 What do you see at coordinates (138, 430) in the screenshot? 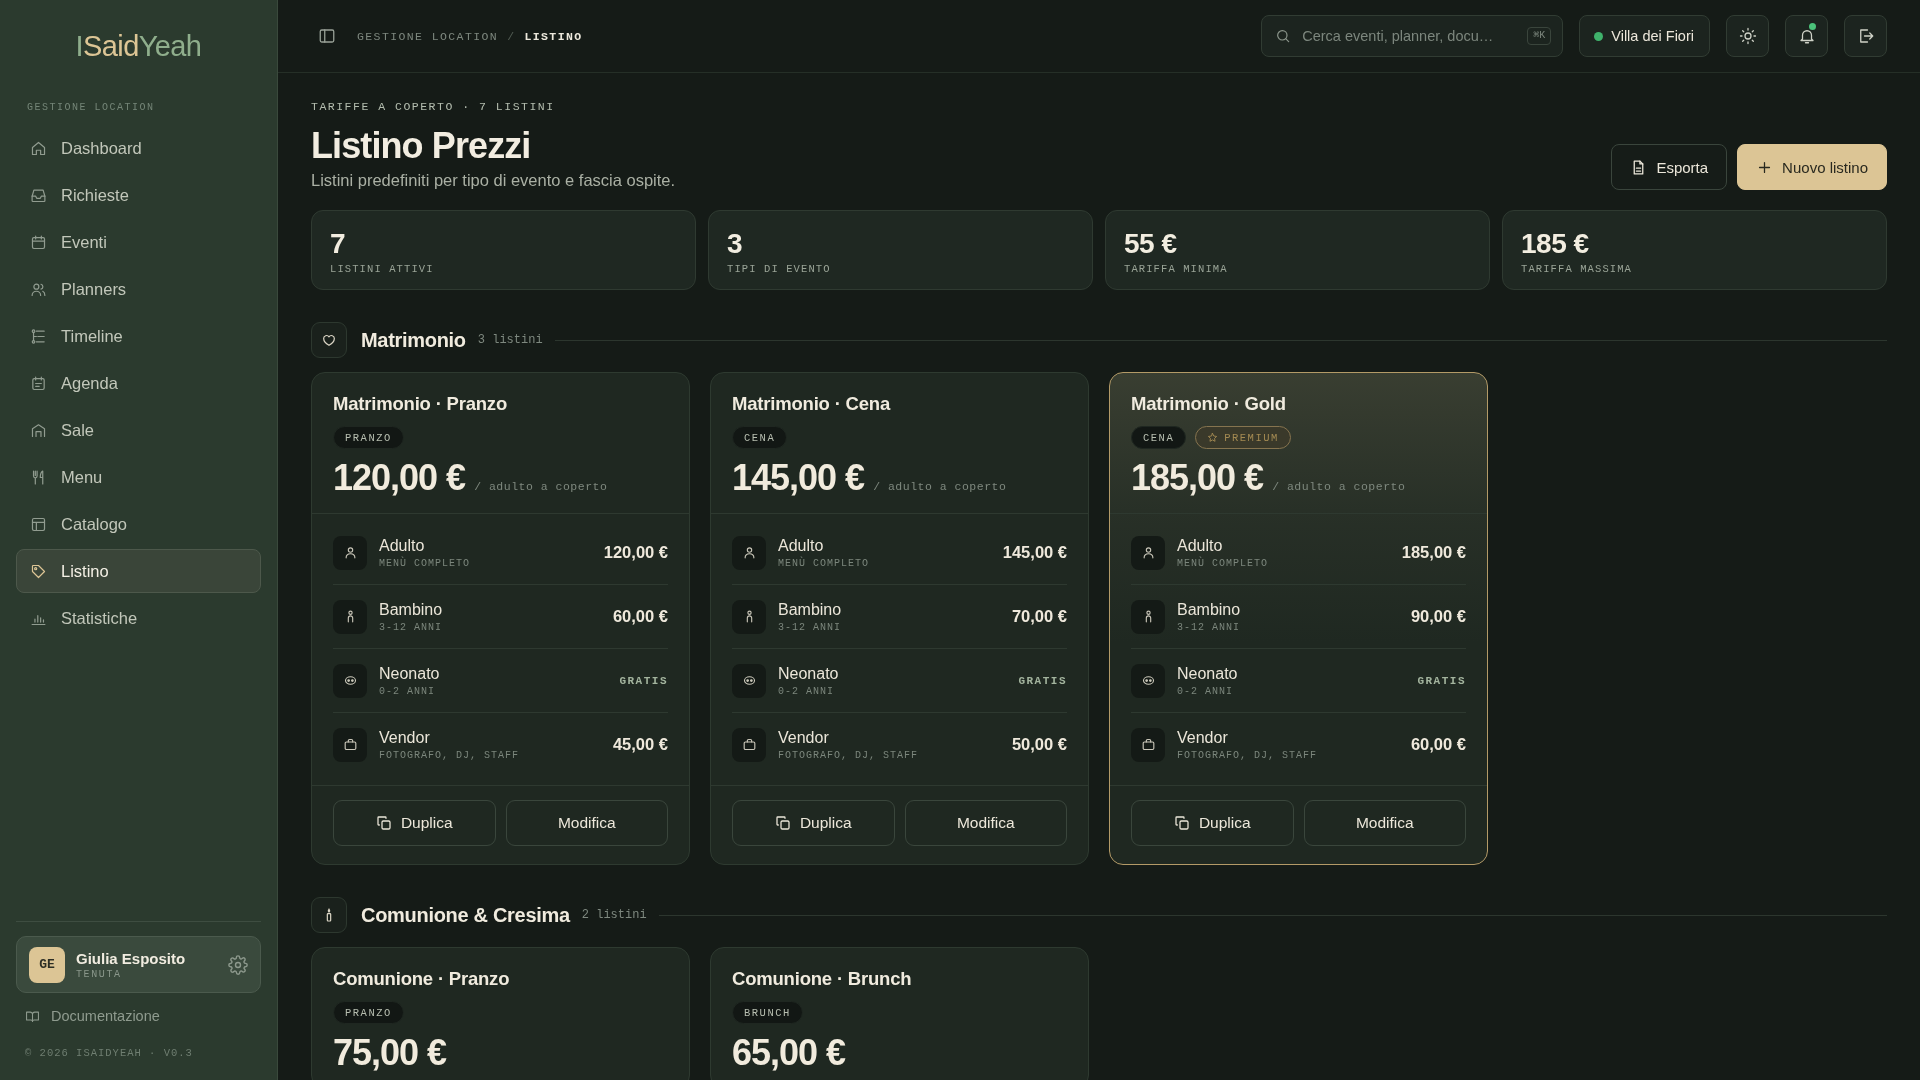
I see `nav-item: Sale` at bounding box center [138, 430].